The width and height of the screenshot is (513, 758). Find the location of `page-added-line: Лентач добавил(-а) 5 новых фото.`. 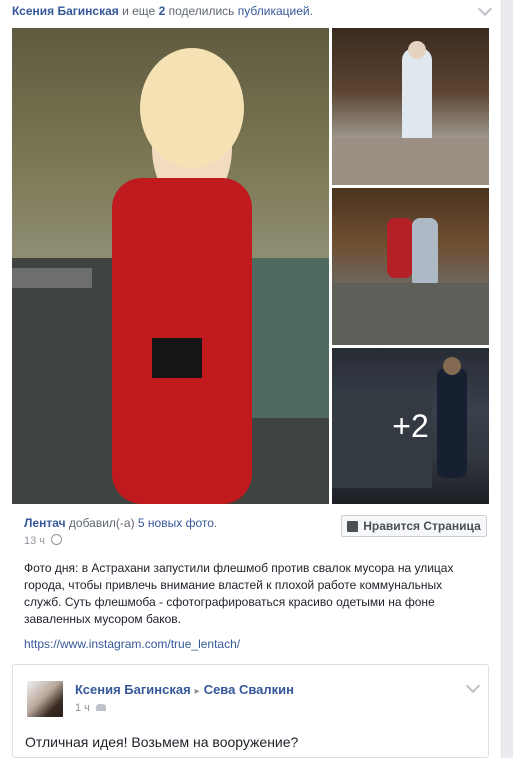

page-added-line: Лентач добавил(-а) 5 новых фото. is located at coordinates (121, 523).